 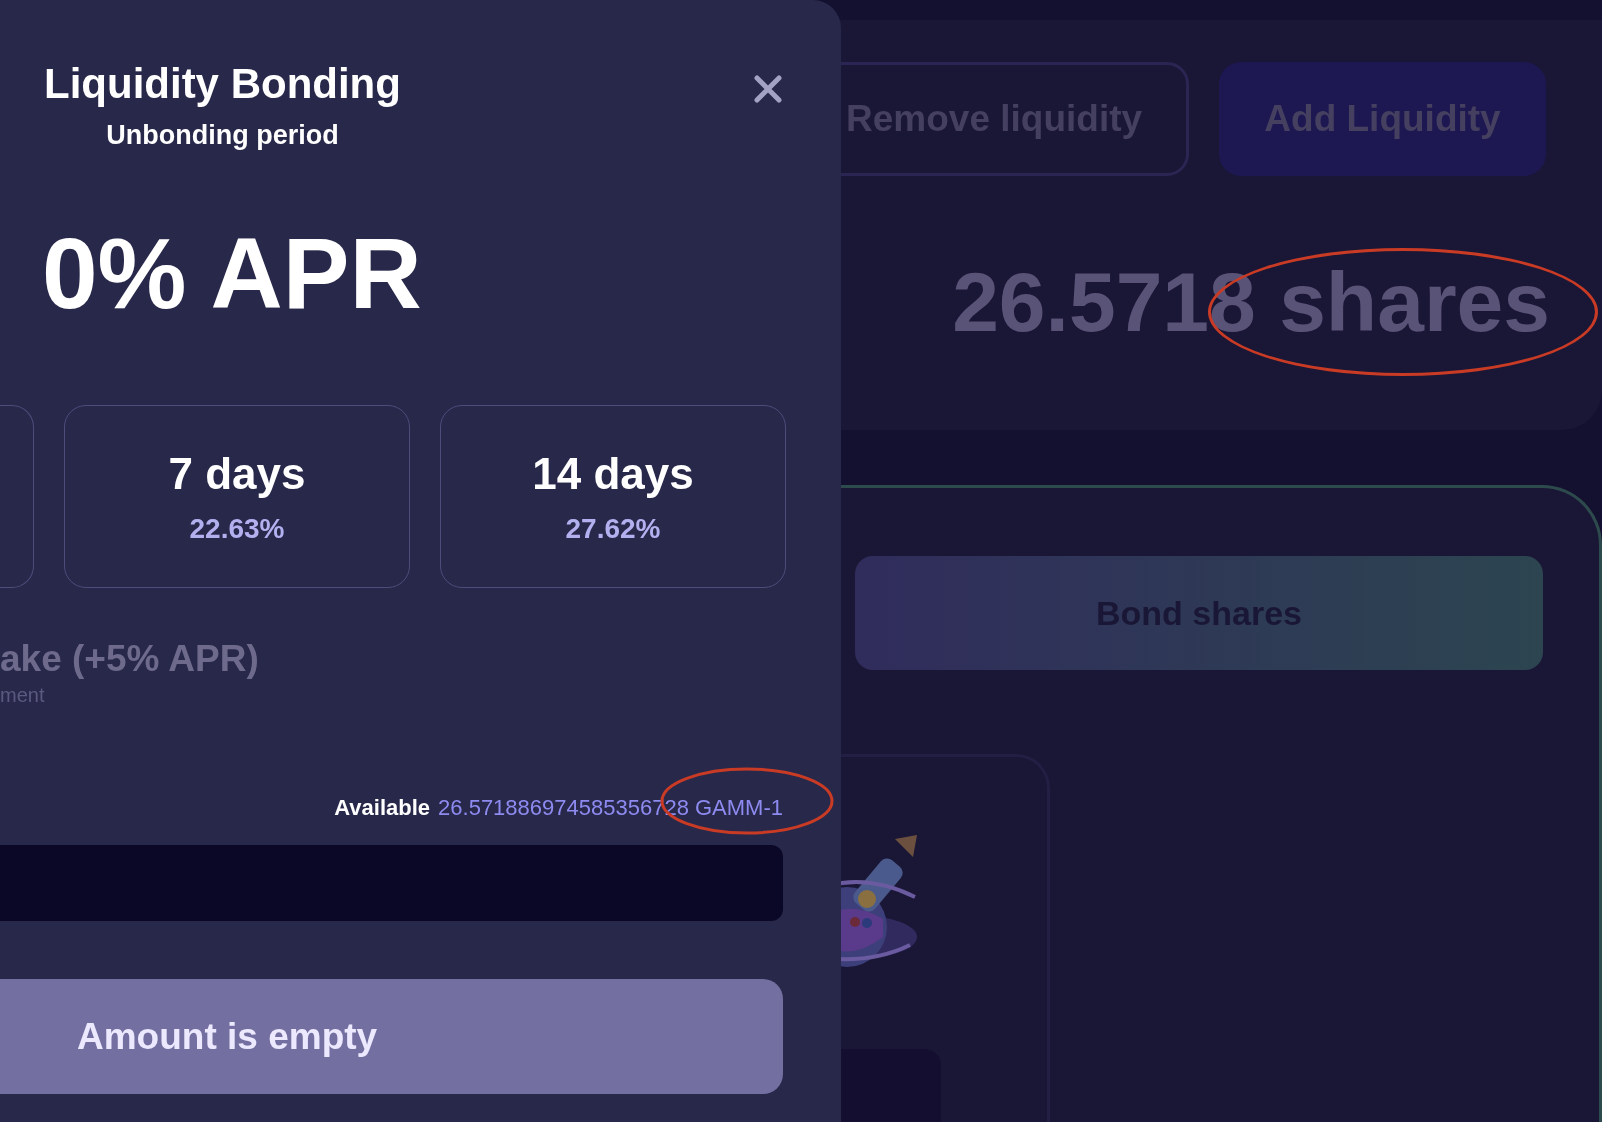 What do you see at coordinates (222, 84) in the screenshot?
I see `modal-title: Liquidity Bonding` at bounding box center [222, 84].